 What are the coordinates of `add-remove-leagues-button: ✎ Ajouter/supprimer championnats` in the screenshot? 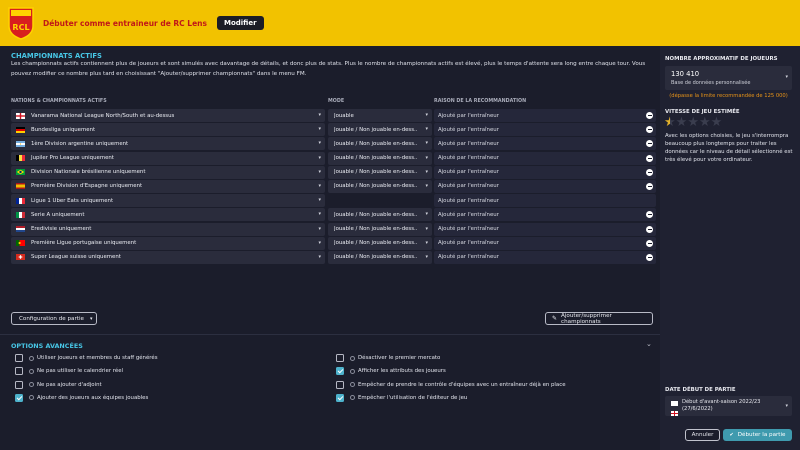 It's located at (599, 318).